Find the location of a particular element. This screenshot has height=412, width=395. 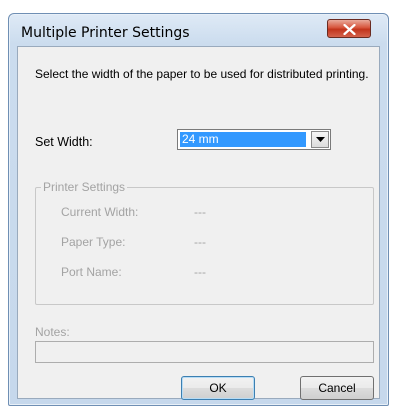

close-button is located at coordinates (349, 28).